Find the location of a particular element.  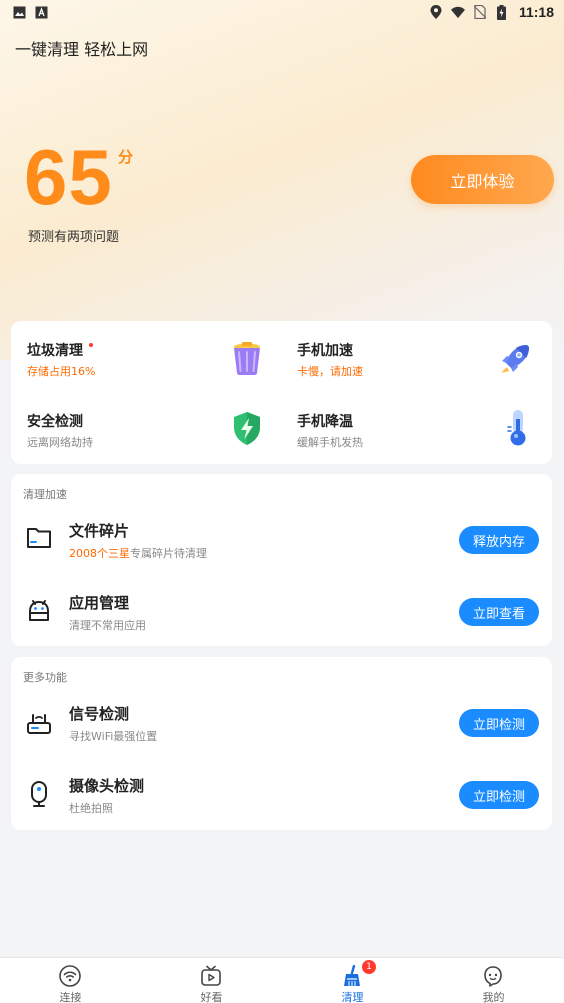

battery-icon is located at coordinates (502, 12).